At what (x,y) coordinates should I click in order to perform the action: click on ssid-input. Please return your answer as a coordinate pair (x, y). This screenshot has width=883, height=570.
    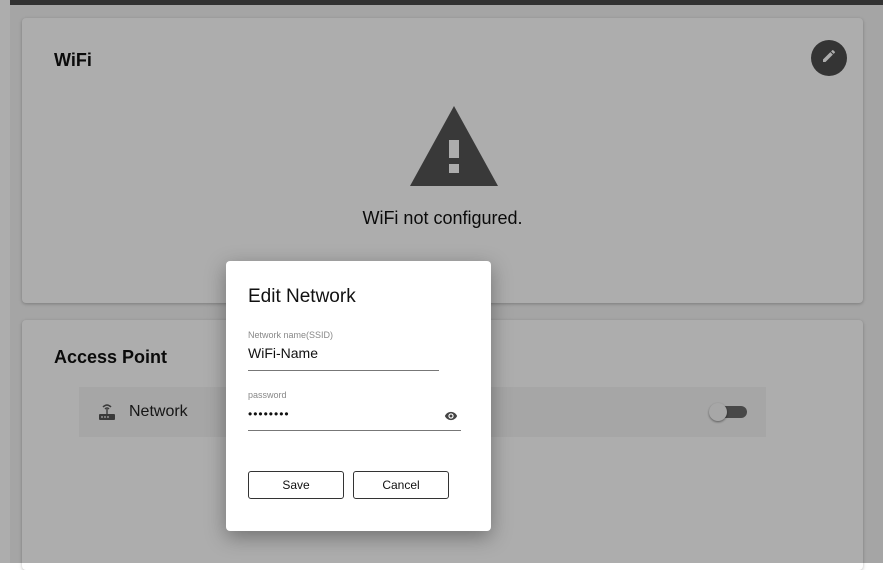
    Looking at the image, I should click on (343, 353).